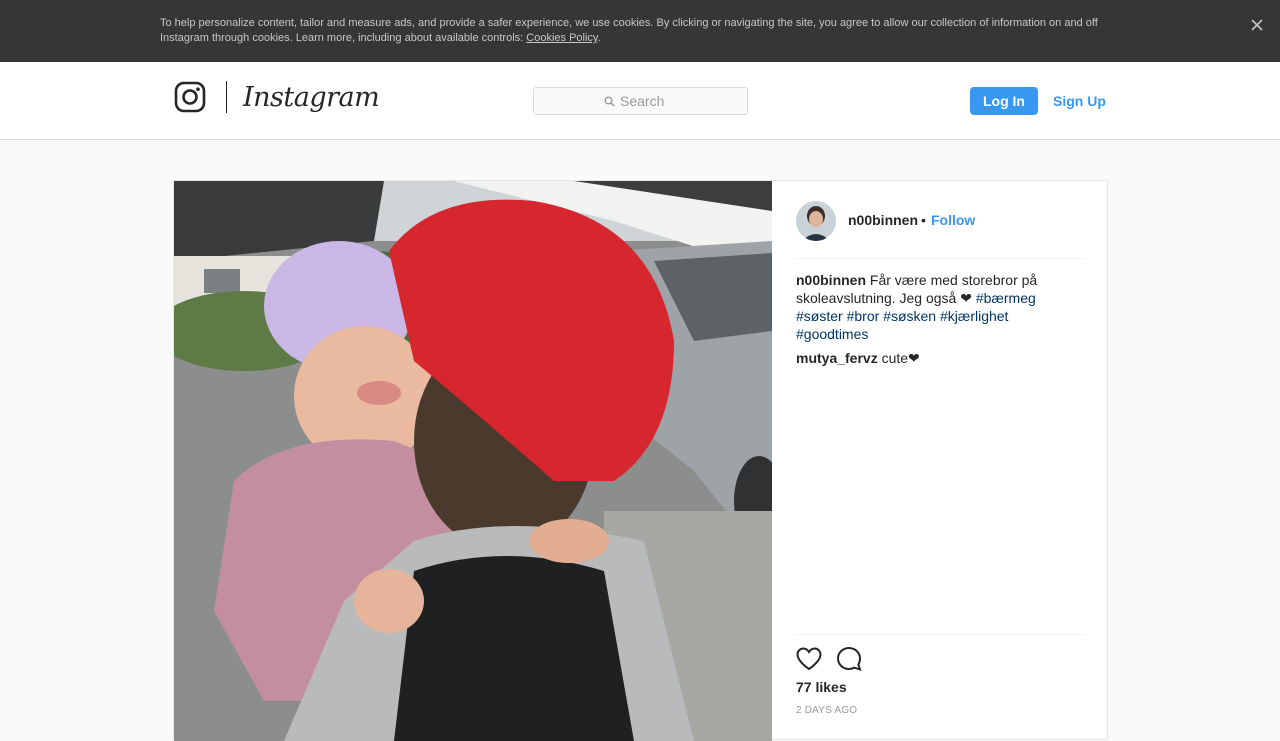  What do you see at coordinates (974, 316) in the screenshot?
I see `hashtag-link: #kjærlighet` at bounding box center [974, 316].